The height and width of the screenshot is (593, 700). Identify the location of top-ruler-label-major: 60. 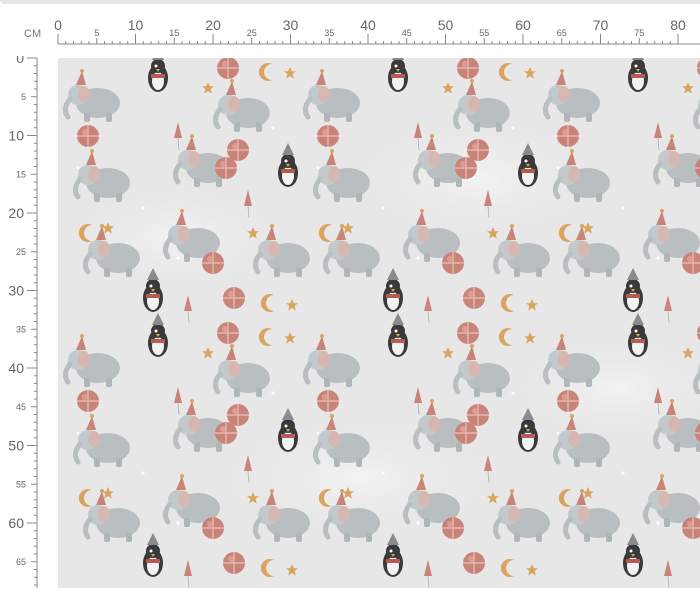
(523, 25).